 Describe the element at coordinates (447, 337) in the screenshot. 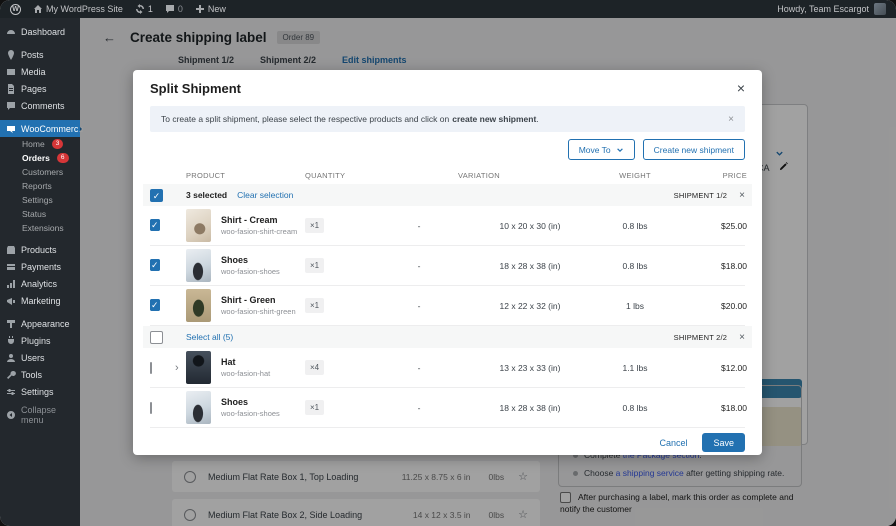

I see `shipment-group-header: Select all (5) SHIPMENT 2/2 ×` at that location.